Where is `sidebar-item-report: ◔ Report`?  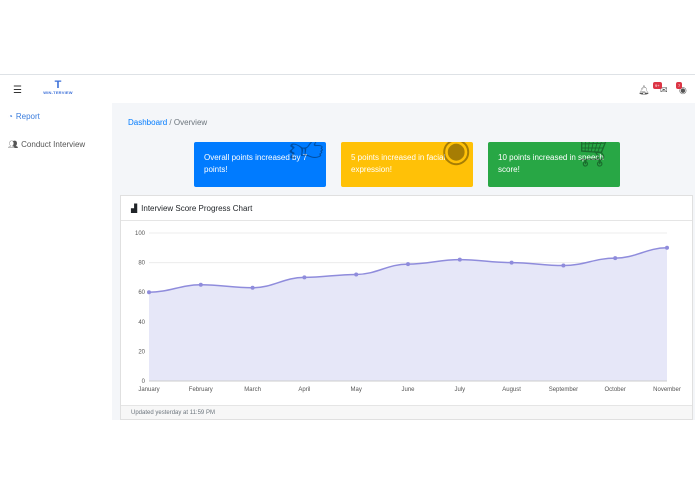 sidebar-item-report: ◔ Report is located at coordinates (24, 116).